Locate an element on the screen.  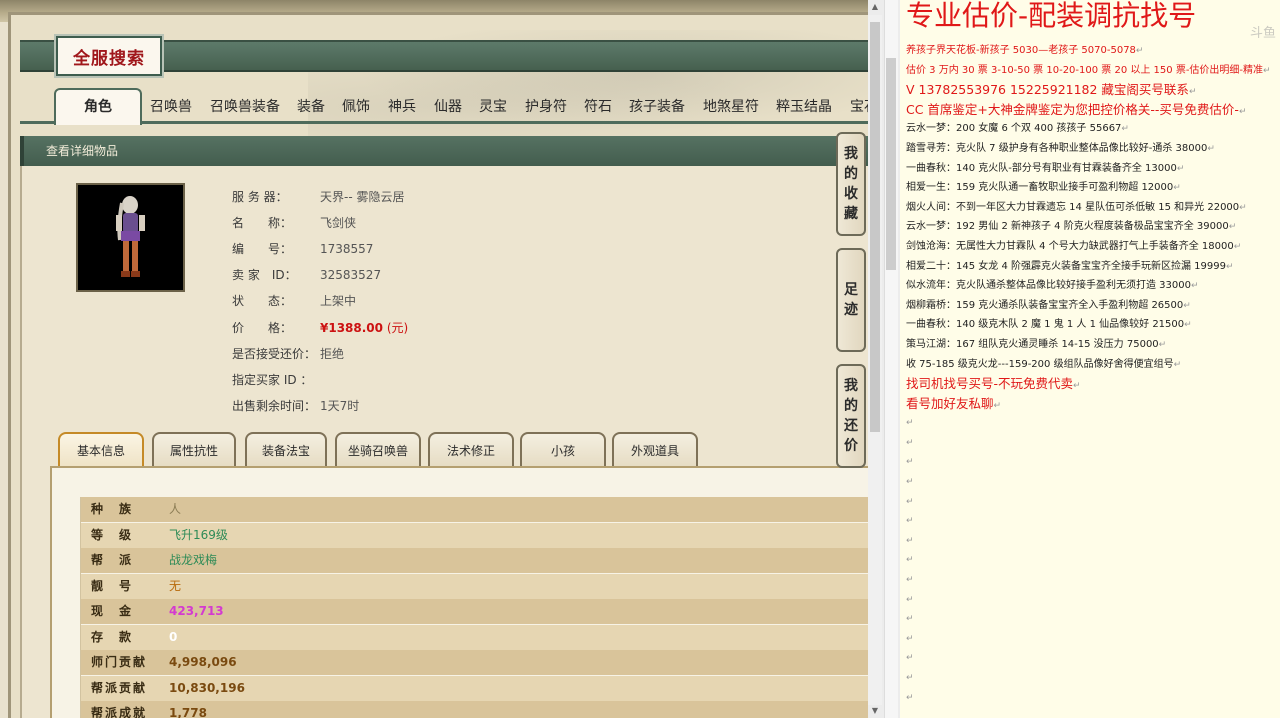
global-search-logo: 全服搜索 is located at coordinates (109, 56).